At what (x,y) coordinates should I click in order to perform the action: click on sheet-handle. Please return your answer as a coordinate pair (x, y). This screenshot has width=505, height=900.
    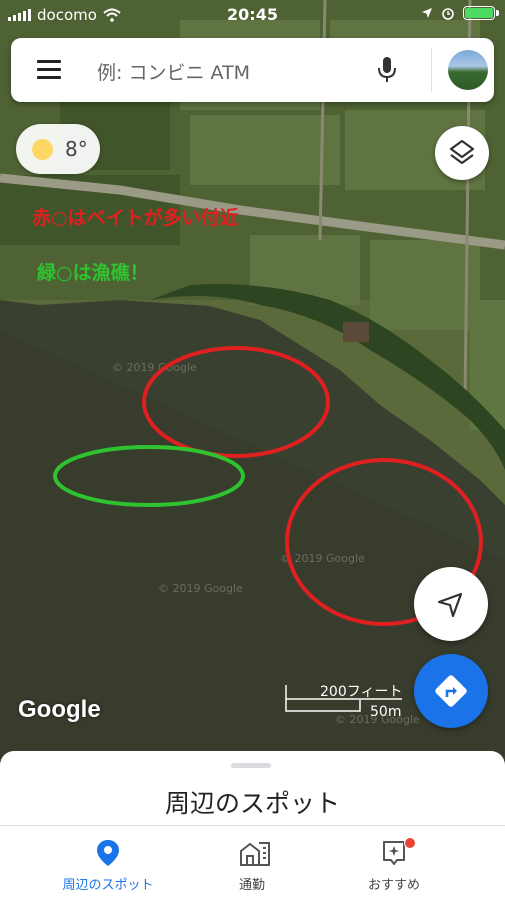
    Looking at the image, I should click on (251, 765).